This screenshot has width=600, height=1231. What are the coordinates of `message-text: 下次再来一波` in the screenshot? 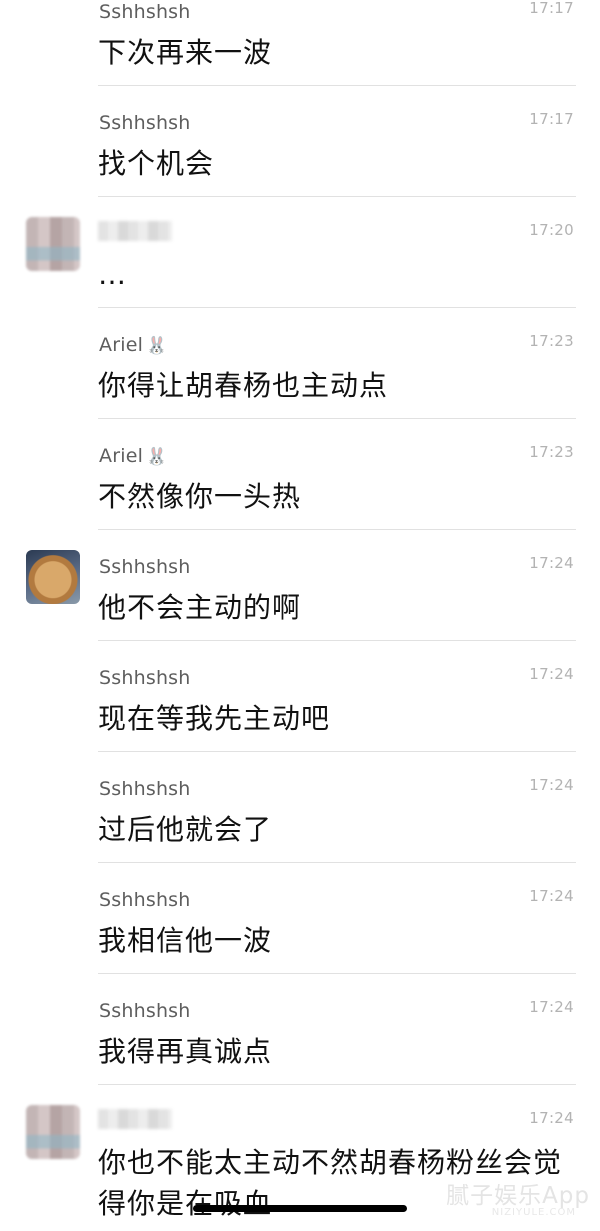 It's located at (185, 52).